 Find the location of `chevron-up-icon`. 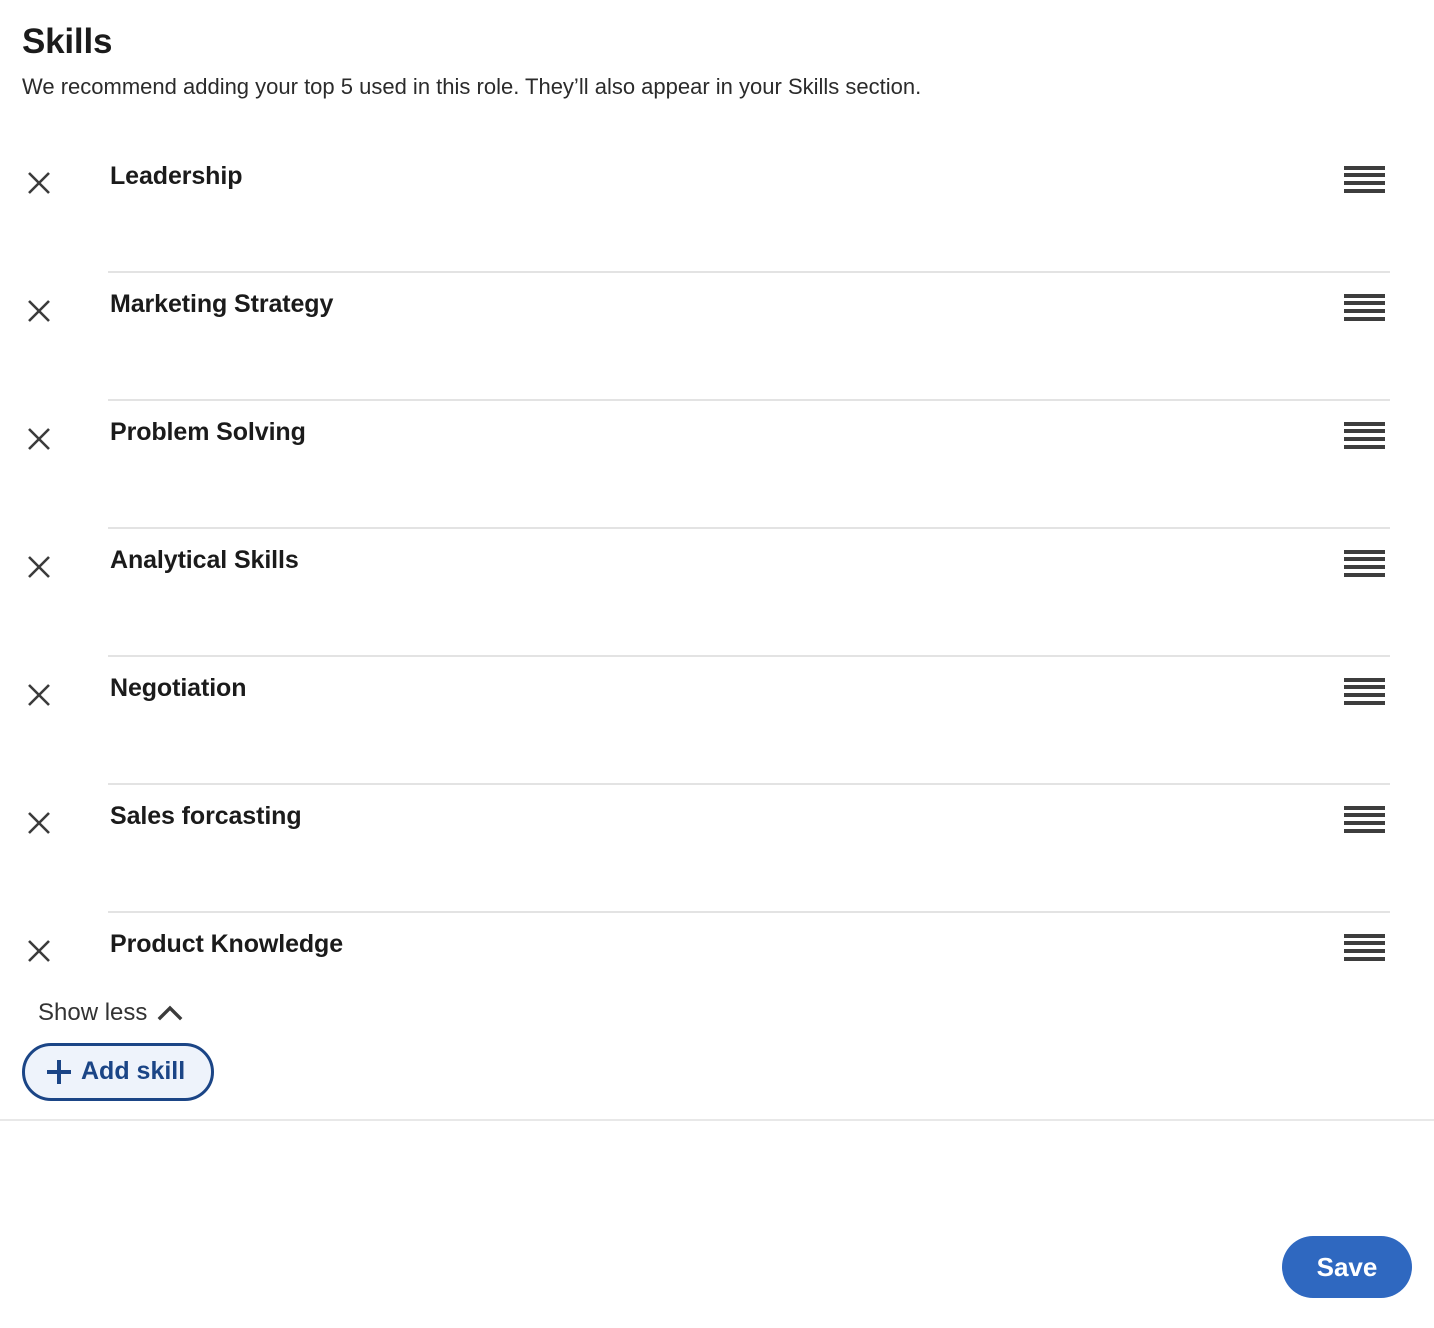

chevron-up-icon is located at coordinates (170, 1013).